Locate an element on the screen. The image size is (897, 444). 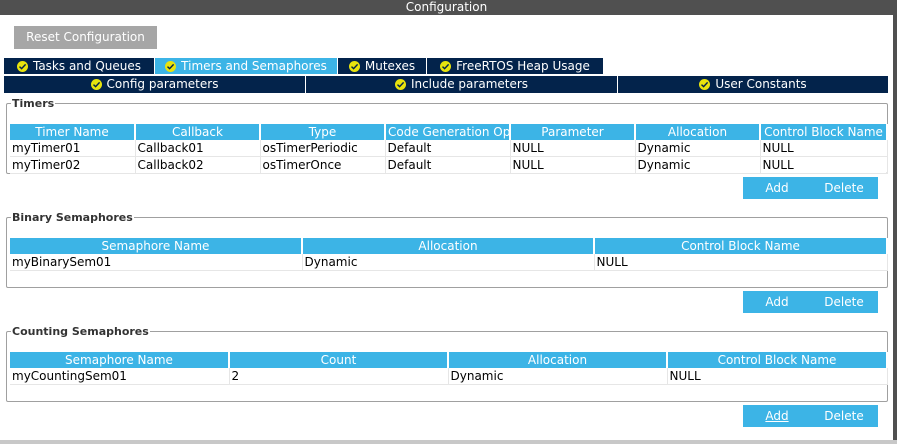
table-cell: osTimerPeriodic is located at coordinates (323, 148).